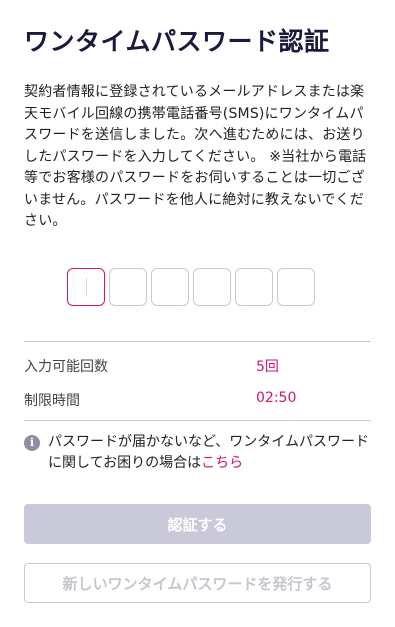 The width and height of the screenshot is (395, 627). I want to click on verify-button: 認証する, so click(197, 524).